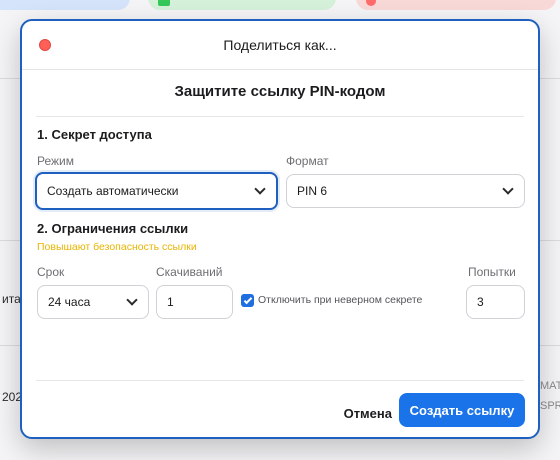 The image size is (560, 460). Describe the element at coordinates (69, 302) in the screenshot. I see `term-select-value: 24 часа` at that location.